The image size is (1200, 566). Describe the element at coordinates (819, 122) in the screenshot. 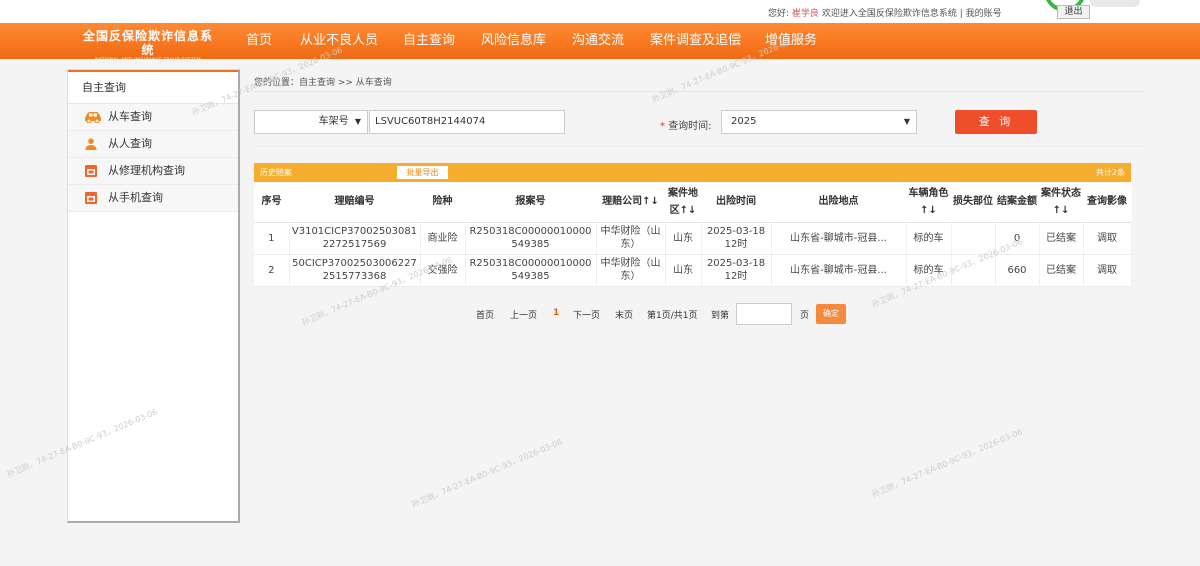

I see `query-year-select: 2025 ▼` at that location.